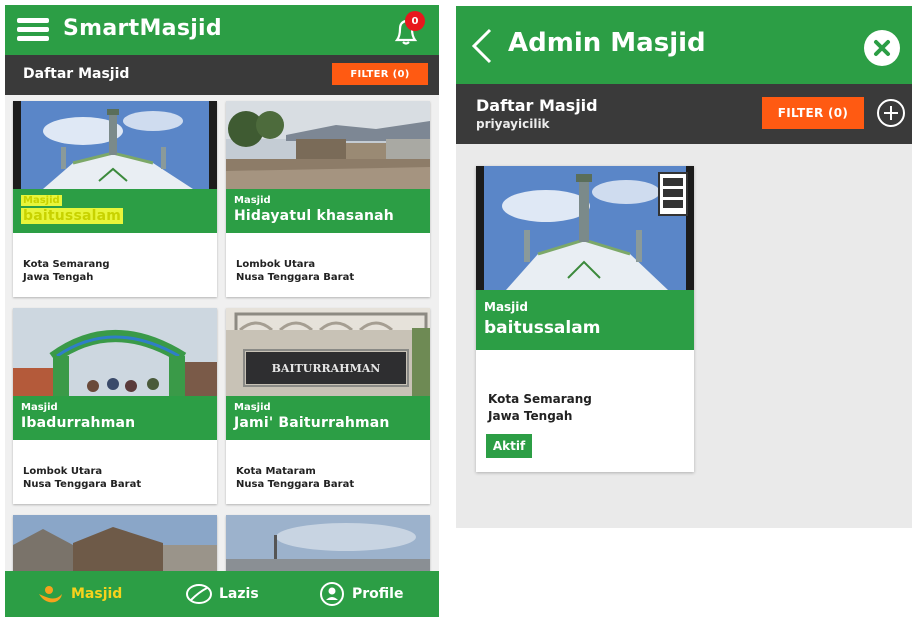 This screenshot has height=620, width=912. Describe the element at coordinates (33, 30) in the screenshot. I see `hamburger-menu-icon` at that location.